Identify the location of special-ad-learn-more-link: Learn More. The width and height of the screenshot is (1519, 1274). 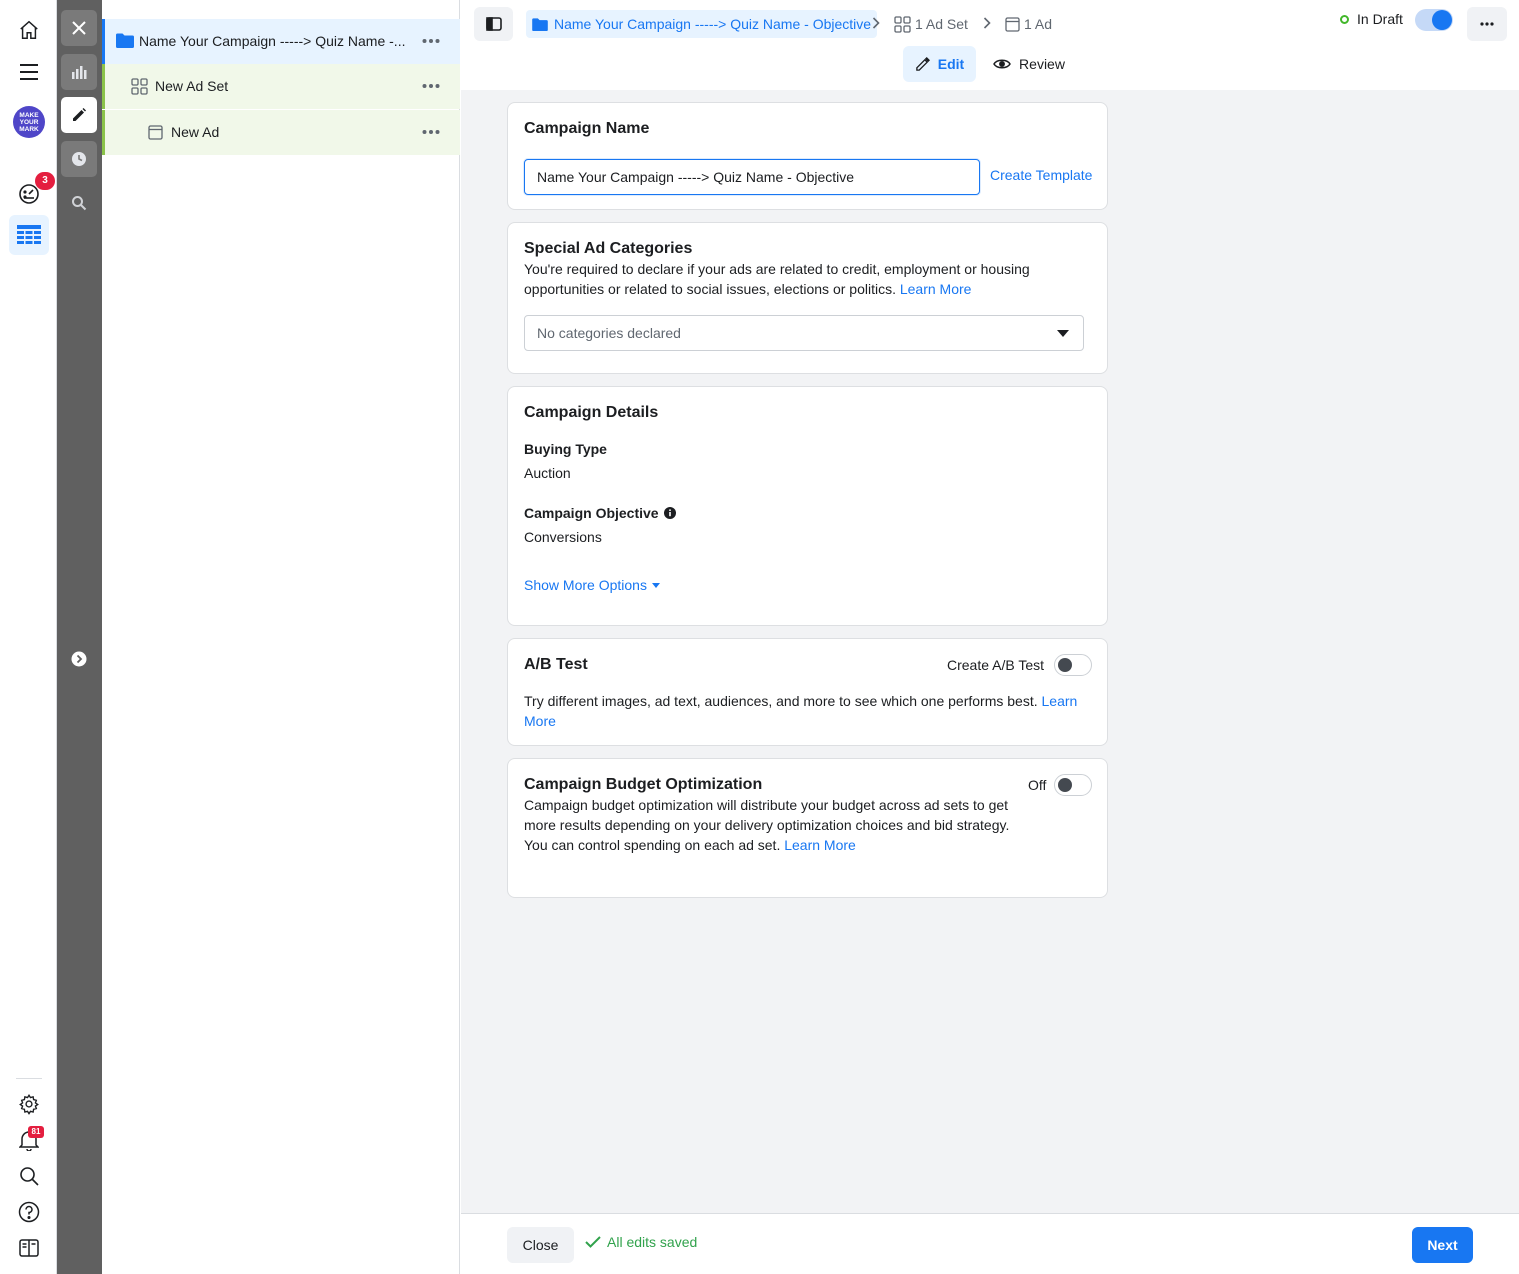
(936, 289).